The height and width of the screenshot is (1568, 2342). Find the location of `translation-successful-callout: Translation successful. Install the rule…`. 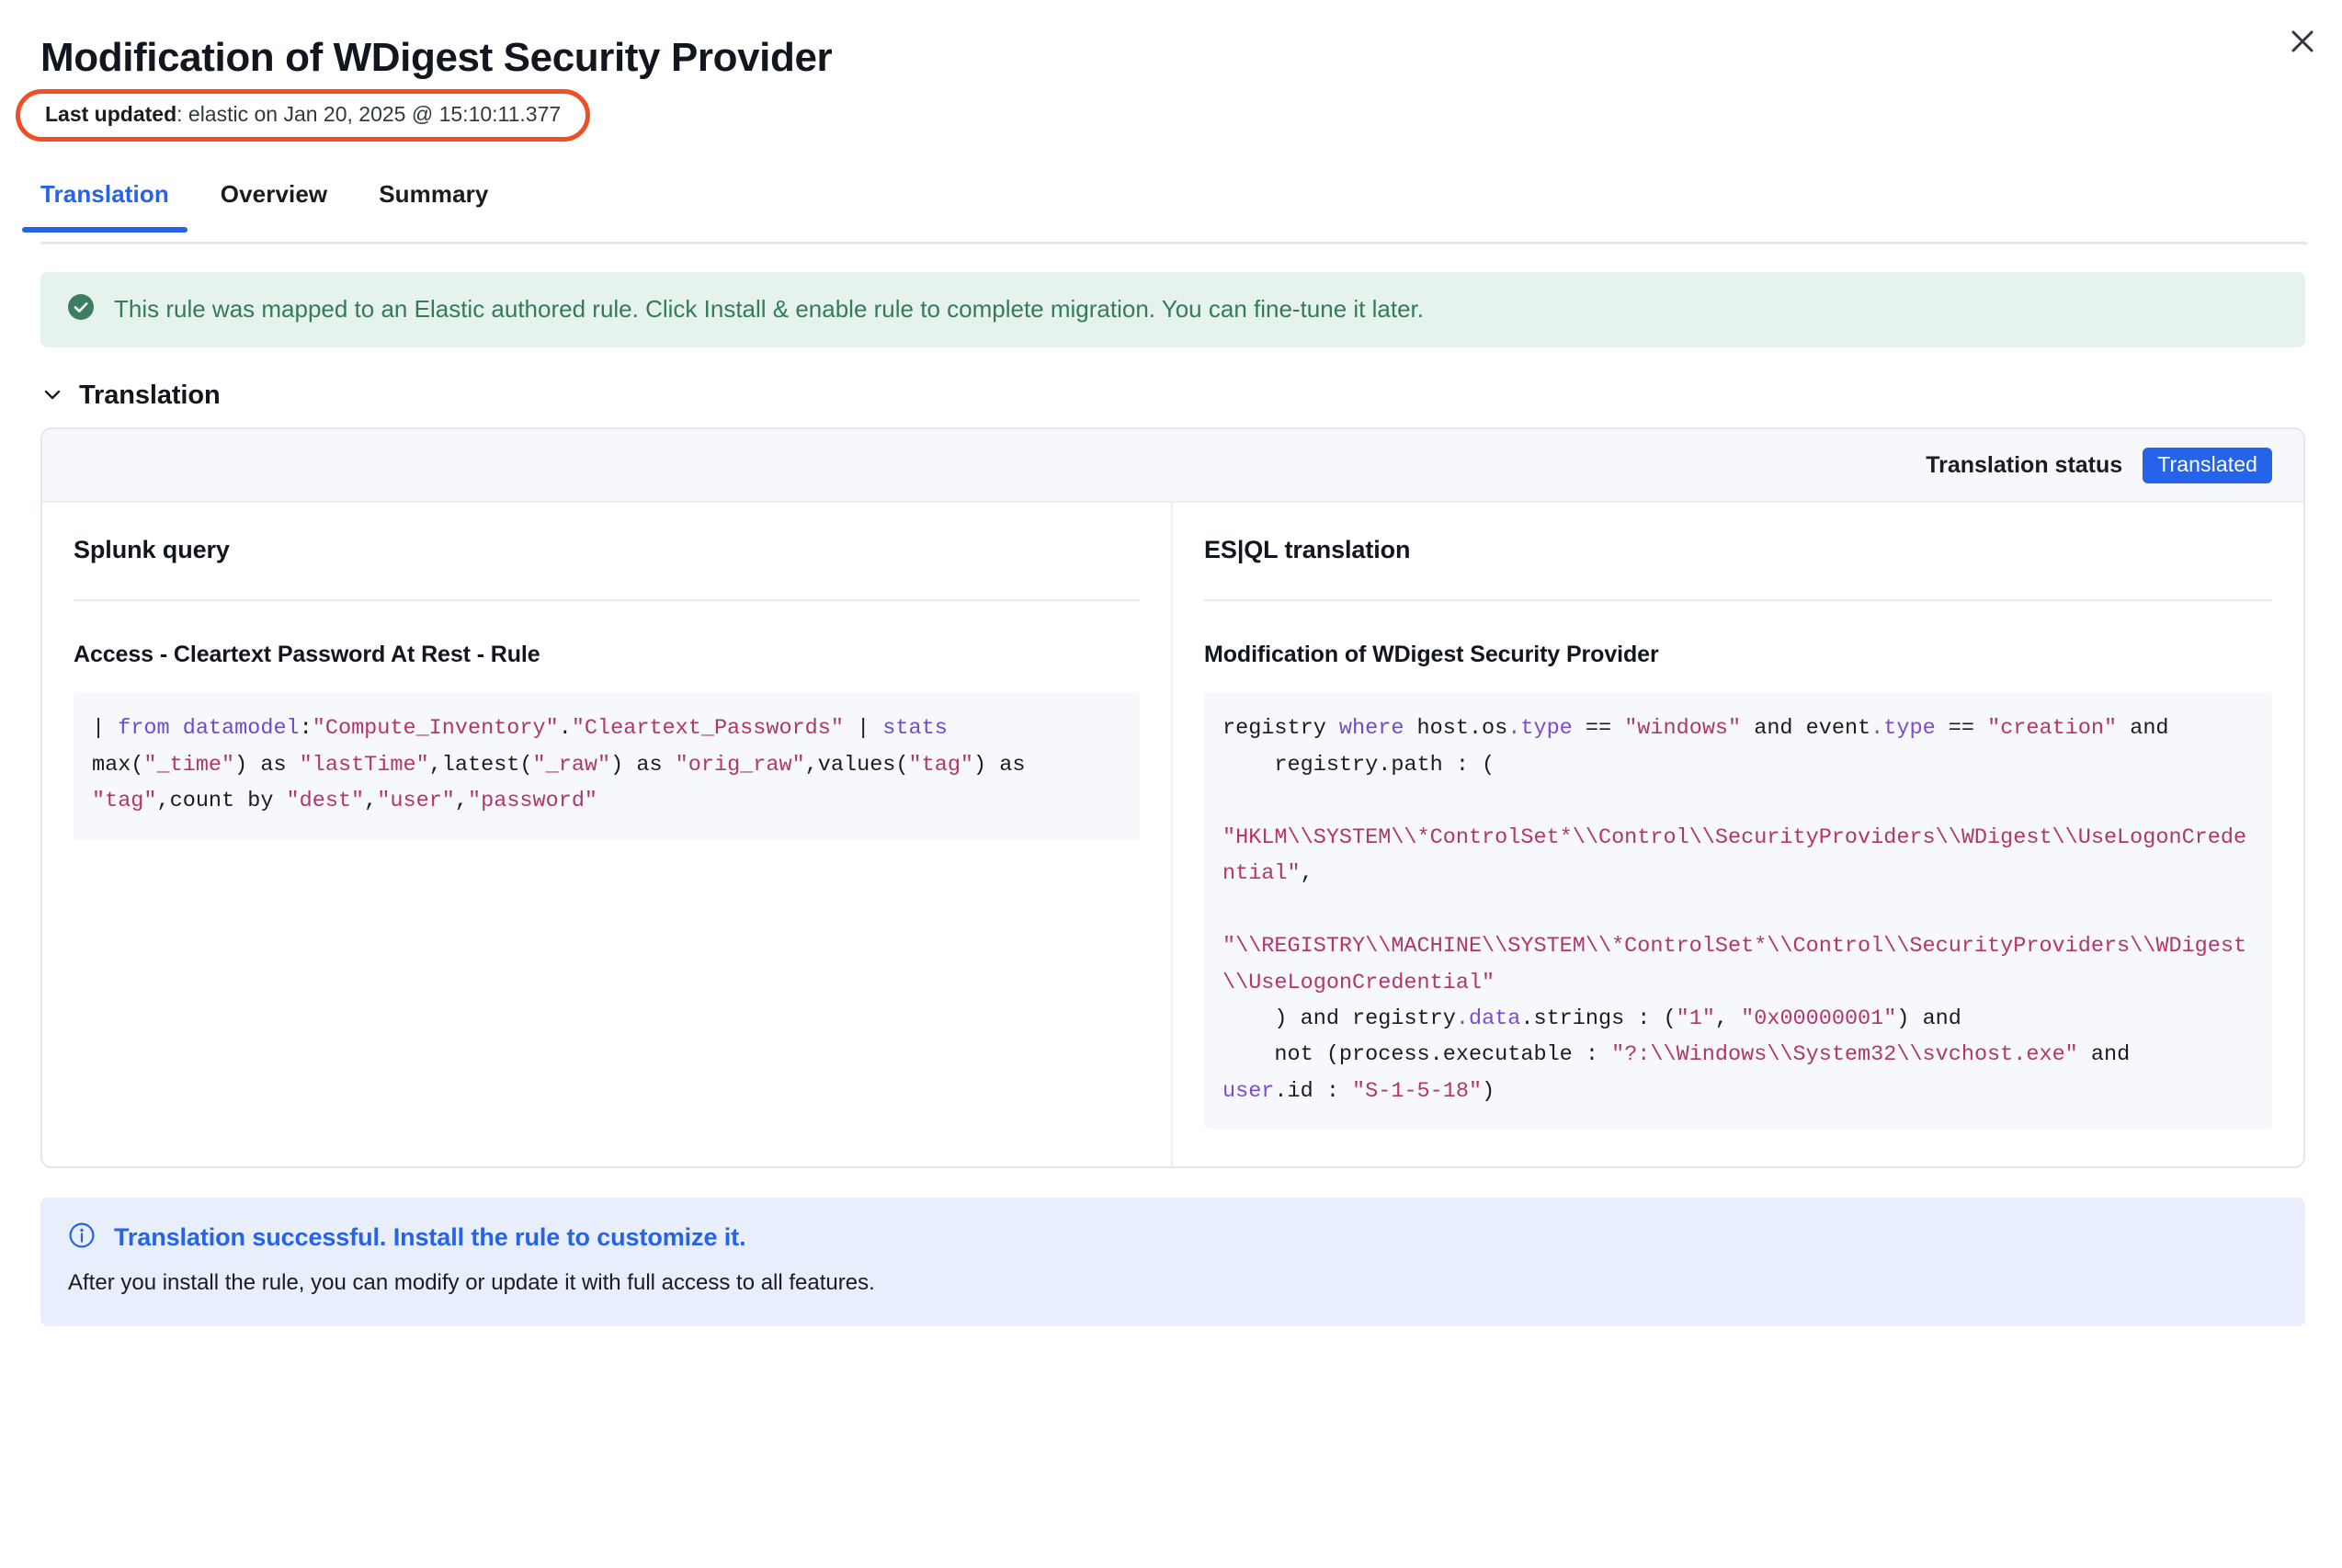

translation-successful-callout: Translation successful. Install the rule… is located at coordinates (1172, 1262).